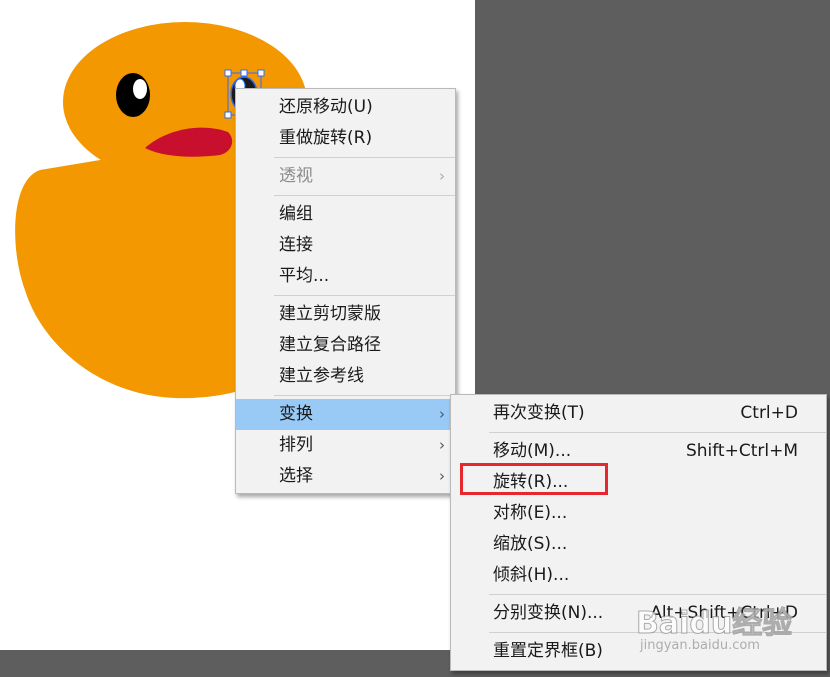  What do you see at coordinates (345, 445) in the screenshot?
I see `menu-item-arrange: 排列 ›` at bounding box center [345, 445].